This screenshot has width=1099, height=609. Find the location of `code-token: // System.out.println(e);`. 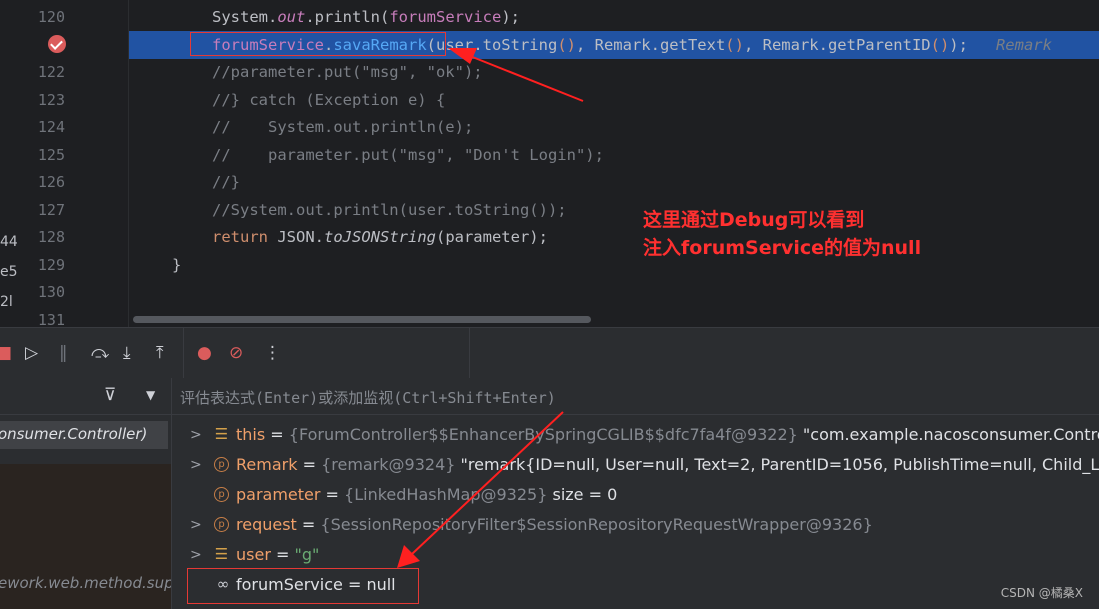

code-token: // System.out.println(e); is located at coordinates (343, 127).